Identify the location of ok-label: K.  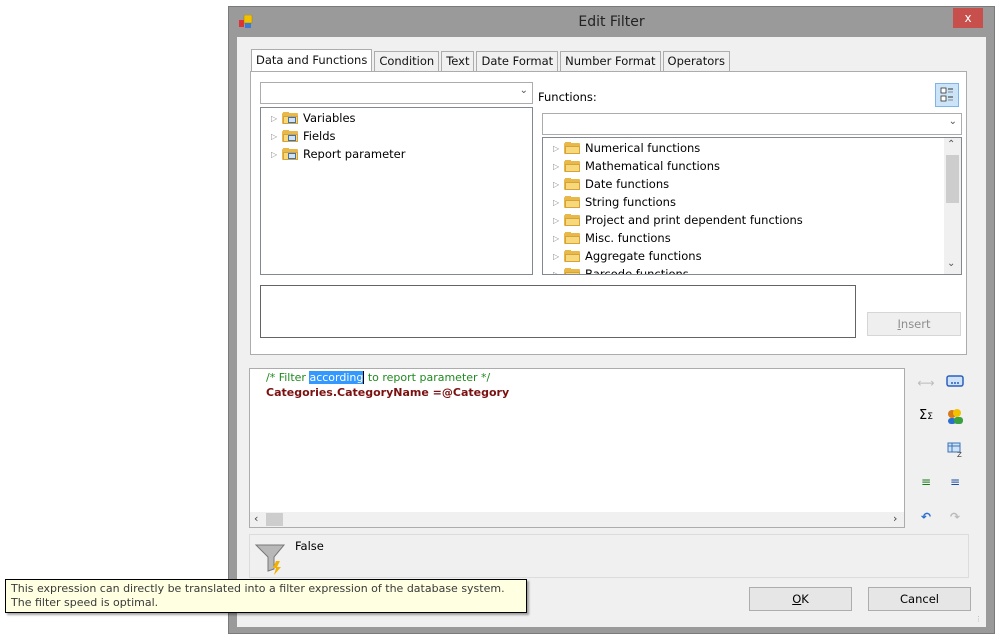
(805, 599).